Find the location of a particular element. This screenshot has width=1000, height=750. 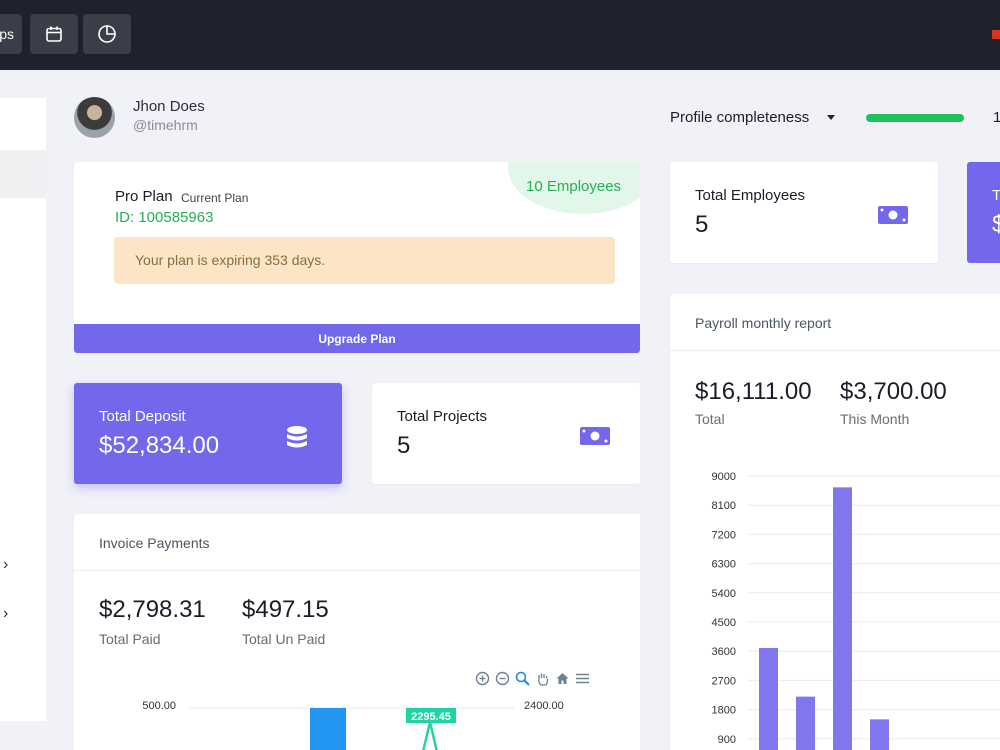

total-paid-label: Total Paid is located at coordinates (130, 639).